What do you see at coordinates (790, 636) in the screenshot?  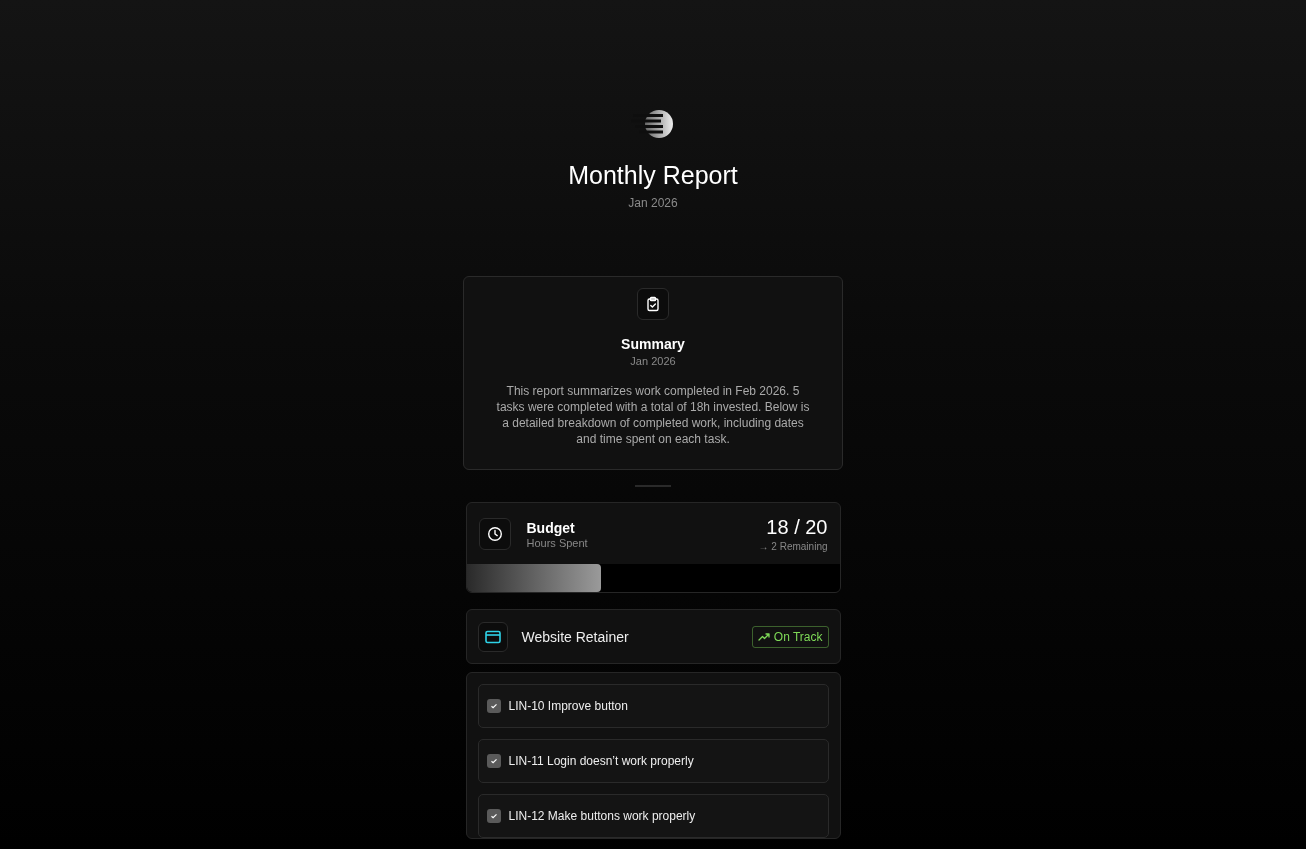 I see `status-badge: On Track` at bounding box center [790, 636].